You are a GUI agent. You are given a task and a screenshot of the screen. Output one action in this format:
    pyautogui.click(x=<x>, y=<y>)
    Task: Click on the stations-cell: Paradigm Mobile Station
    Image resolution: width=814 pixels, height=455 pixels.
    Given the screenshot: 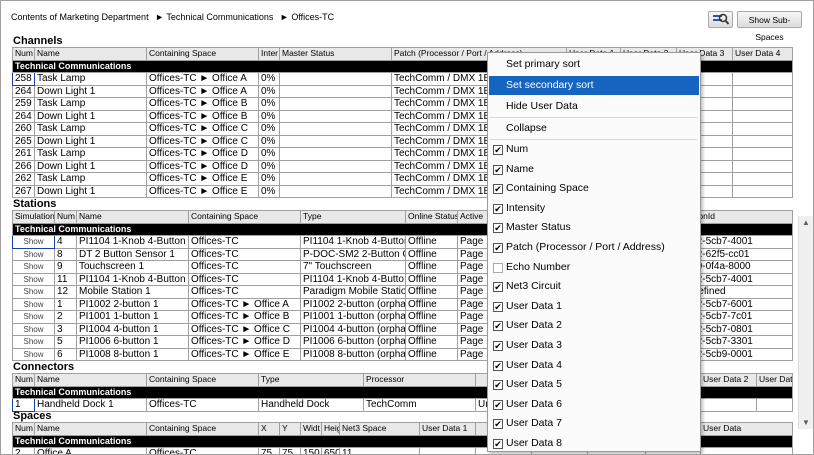 What is the action you would take?
    pyautogui.click(x=353, y=292)
    